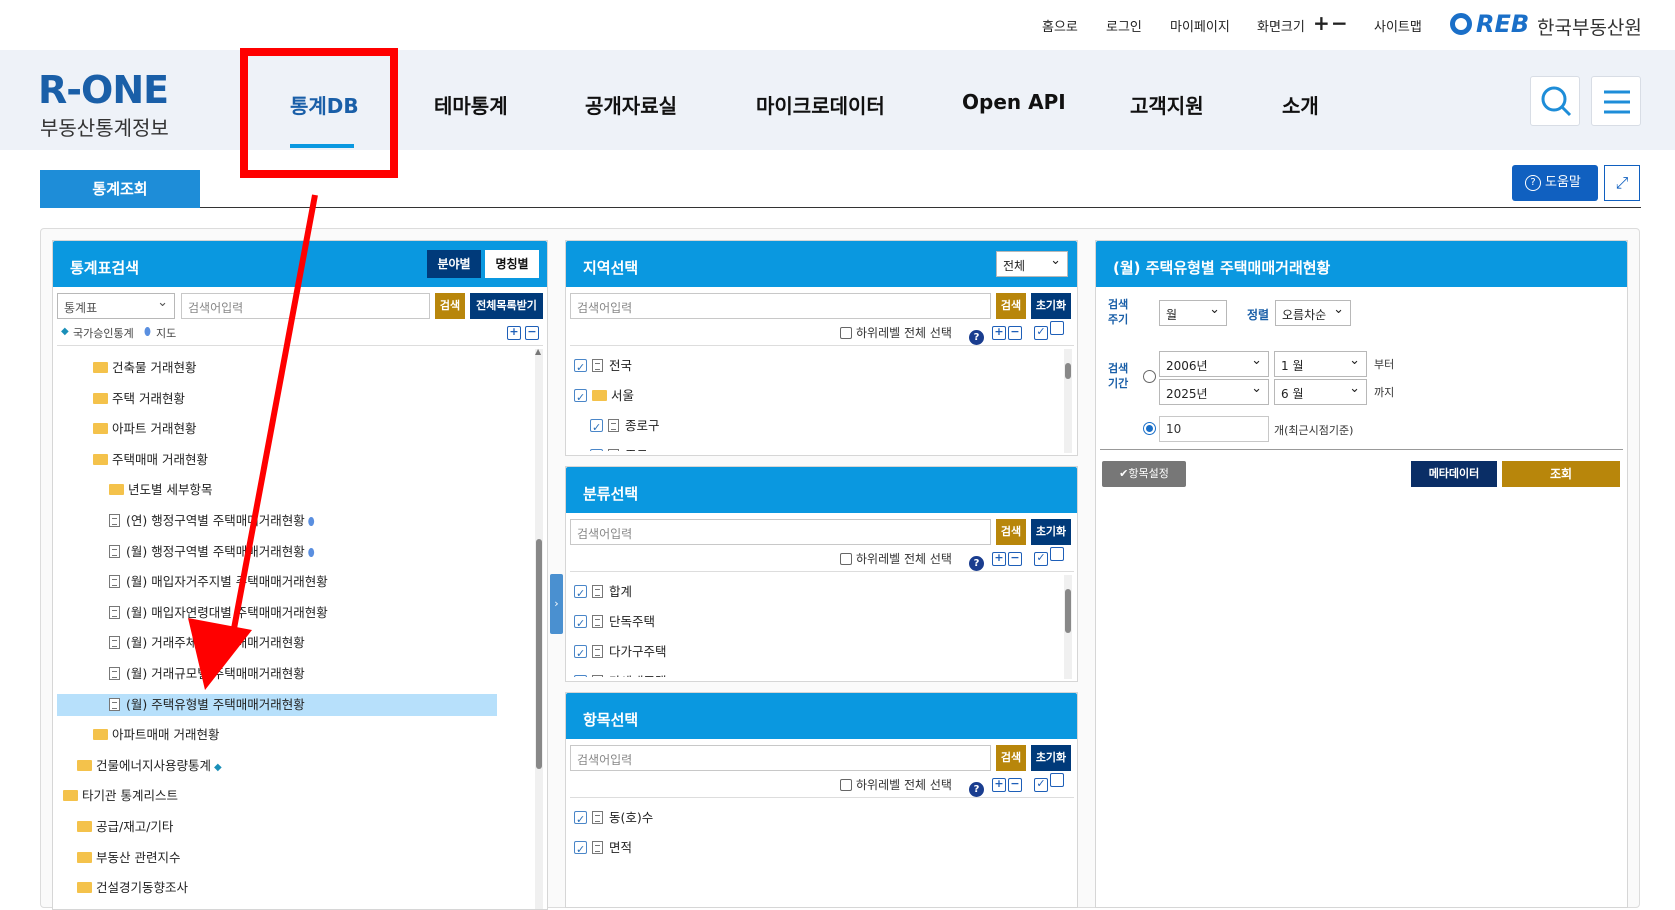 This screenshot has height=910, width=1675. What do you see at coordinates (132, 888) in the screenshot?
I see `tree-folder: 건설경기동향조사` at bounding box center [132, 888].